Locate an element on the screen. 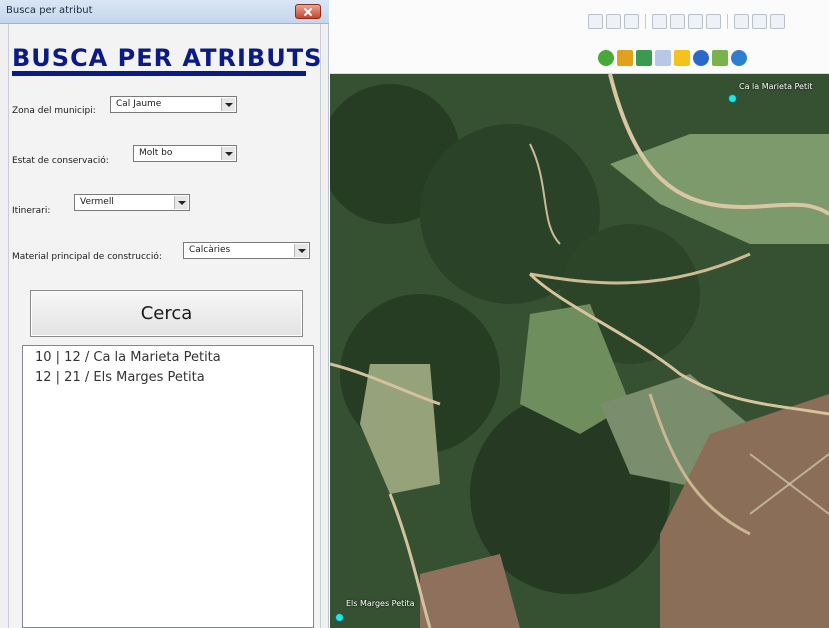  print-icon is located at coordinates (595, 21).